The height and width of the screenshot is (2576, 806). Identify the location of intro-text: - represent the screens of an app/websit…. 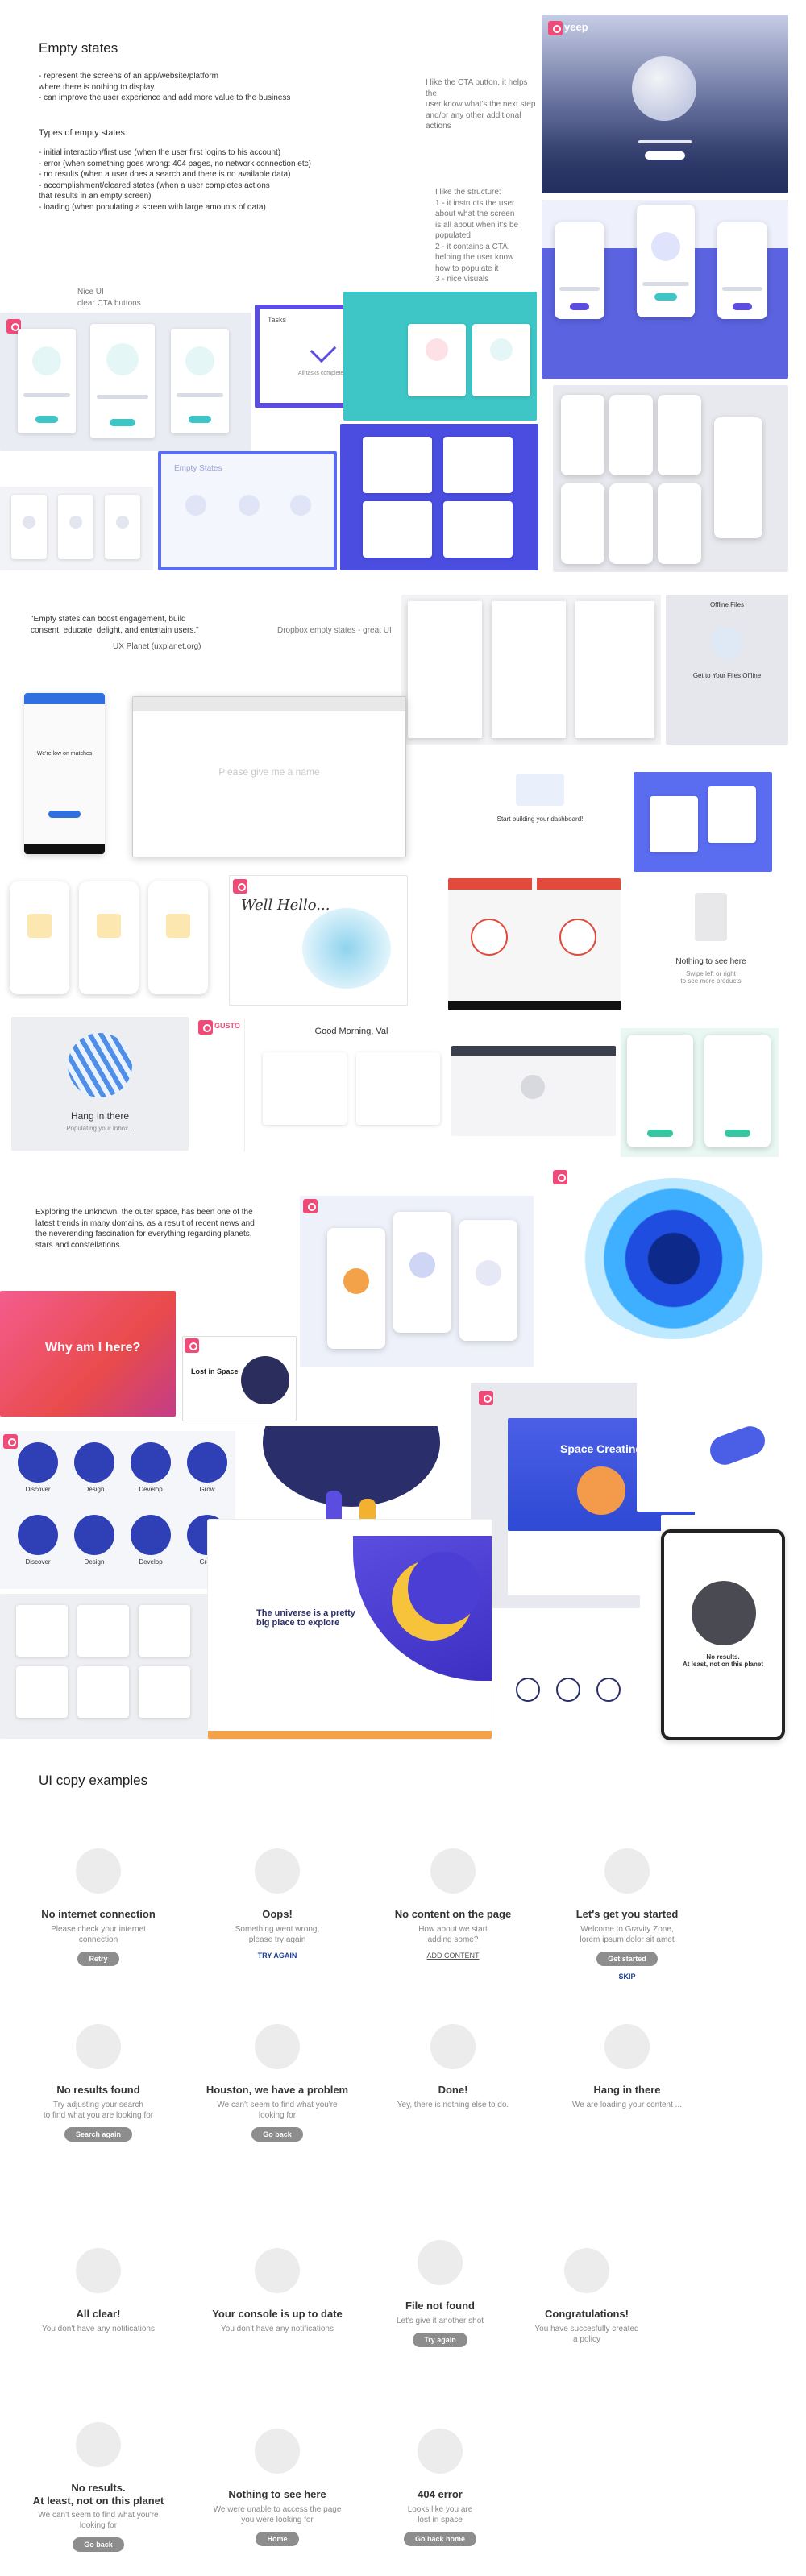
(165, 87).